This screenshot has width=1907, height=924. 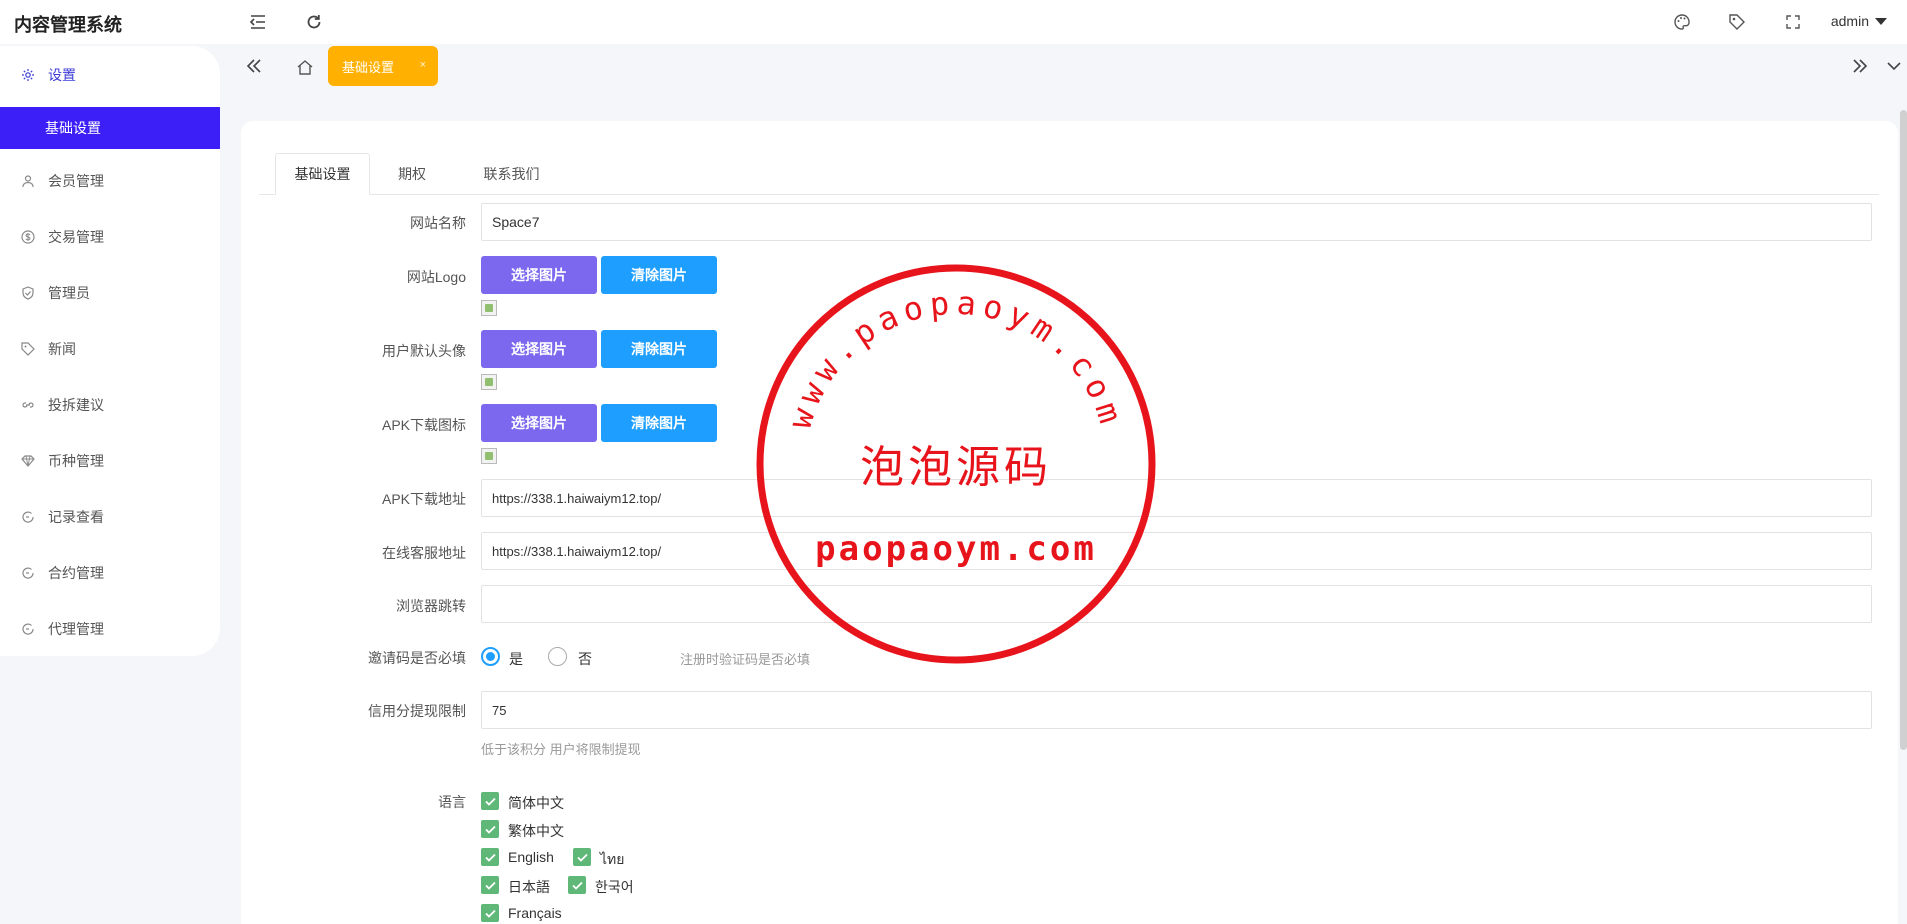 I want to click on sidebar-item-admins: 管理员, so click(x=110, y=293).